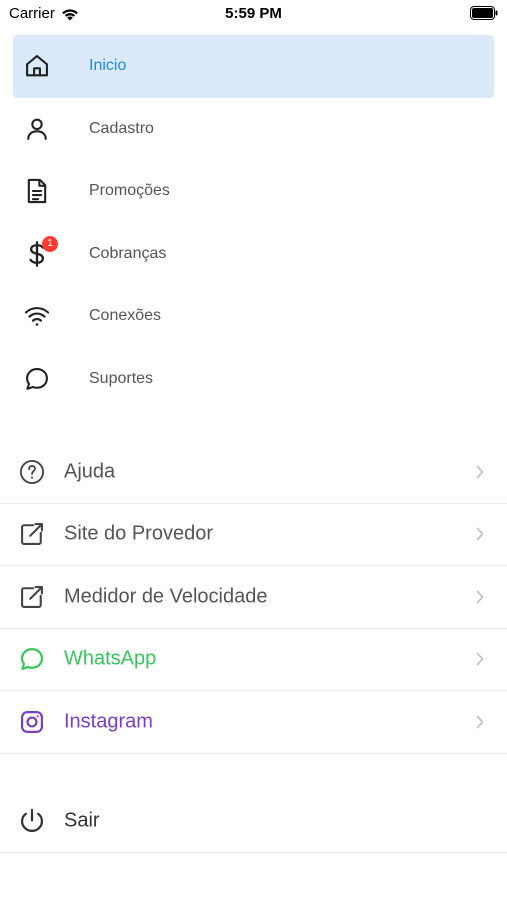 This screenshot has width=507, height=900. What do you see at coordinates (37, 317) in the screenshot?
I see `wifi-icon` at bounding box center [37, 317].